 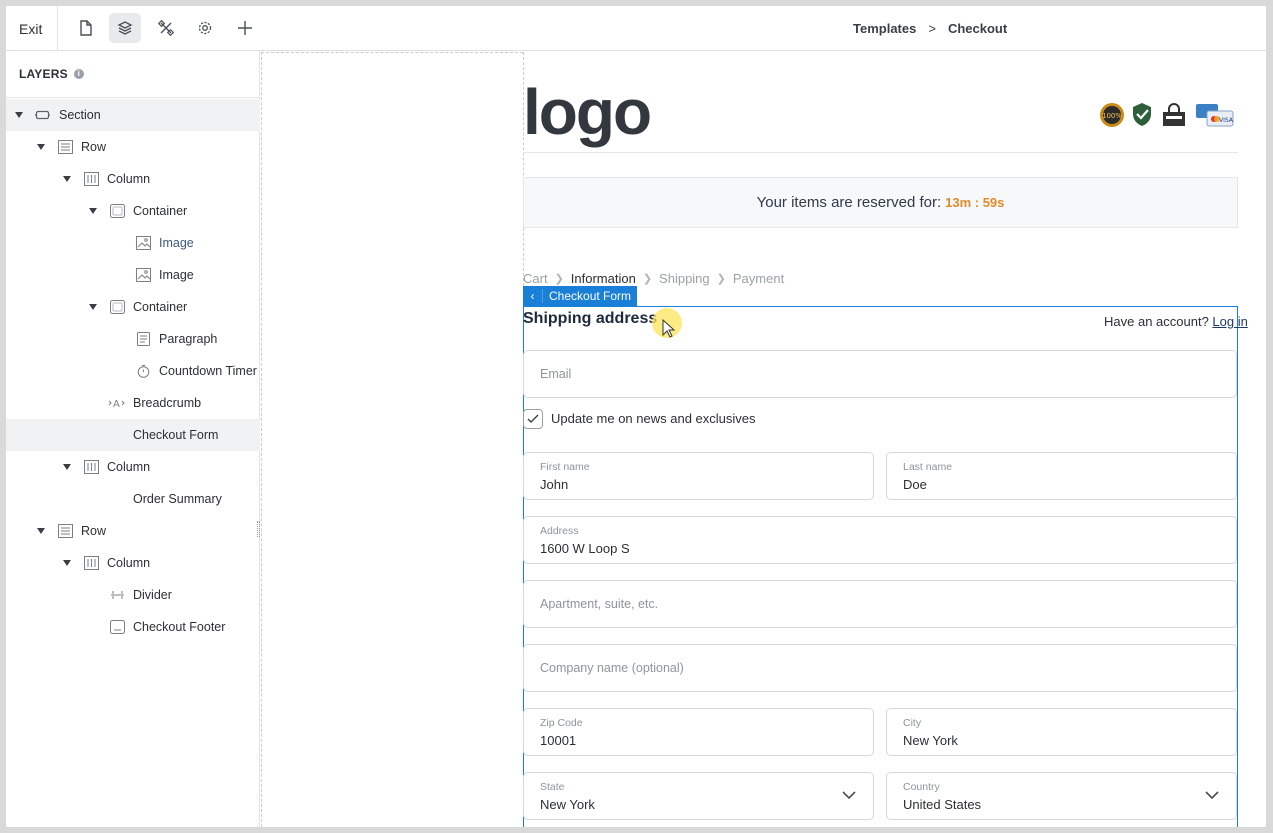 What do you see at coordinates (245, 28) in the screenshot?
I see `add-button` at bounding box center [245, 28].